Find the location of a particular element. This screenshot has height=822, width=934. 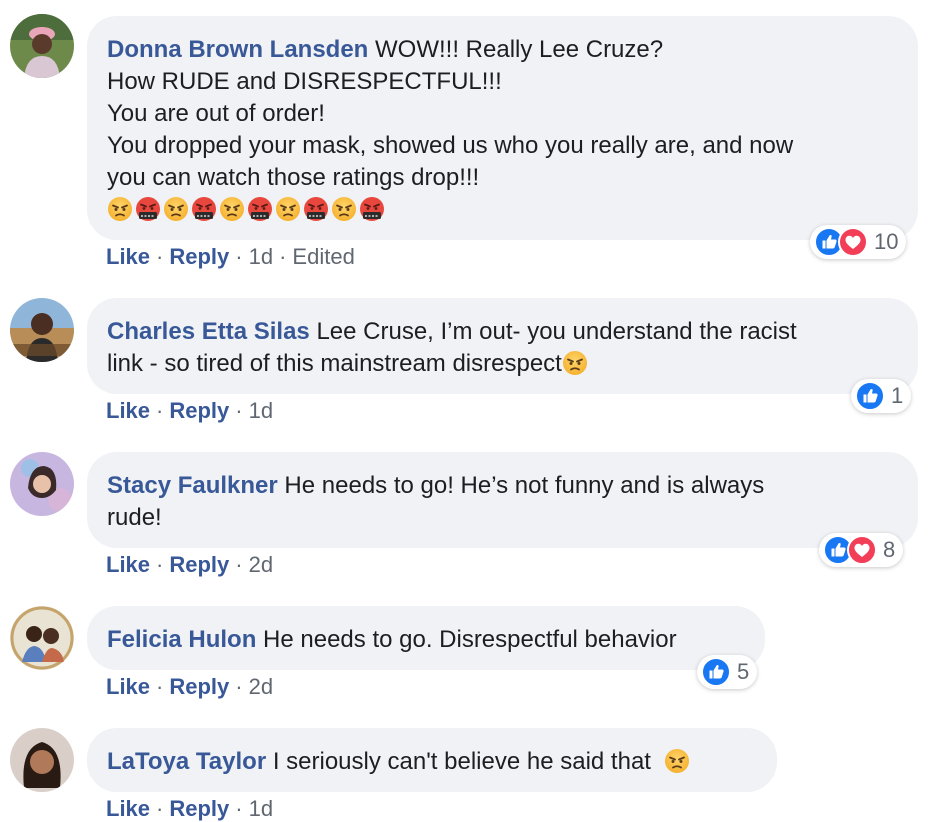

reaction-count: 10 is located at coordinates (886, 241).